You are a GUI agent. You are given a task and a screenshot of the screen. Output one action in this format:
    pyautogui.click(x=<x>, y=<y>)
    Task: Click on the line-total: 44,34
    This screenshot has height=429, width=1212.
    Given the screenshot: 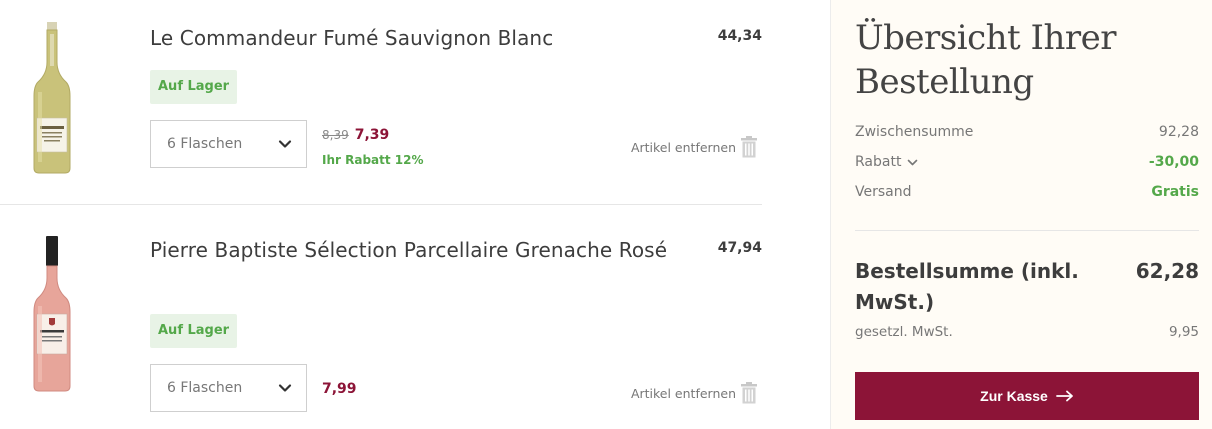 What is the action you would take?
    pyautogui.click(x=739, y=36)
    